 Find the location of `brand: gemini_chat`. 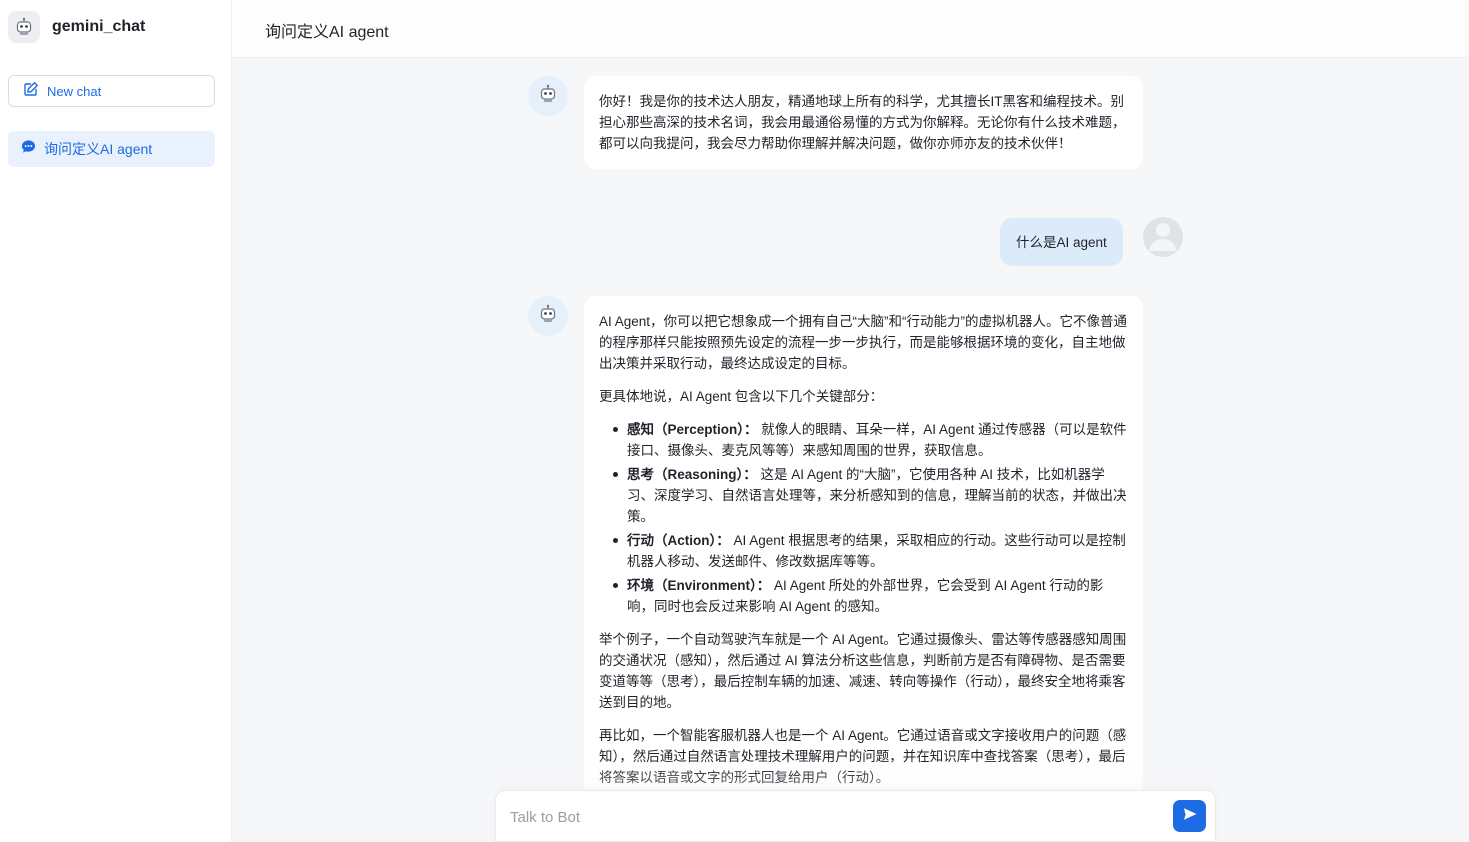

brand: gemini_chat is located at coordinates (76, 27).